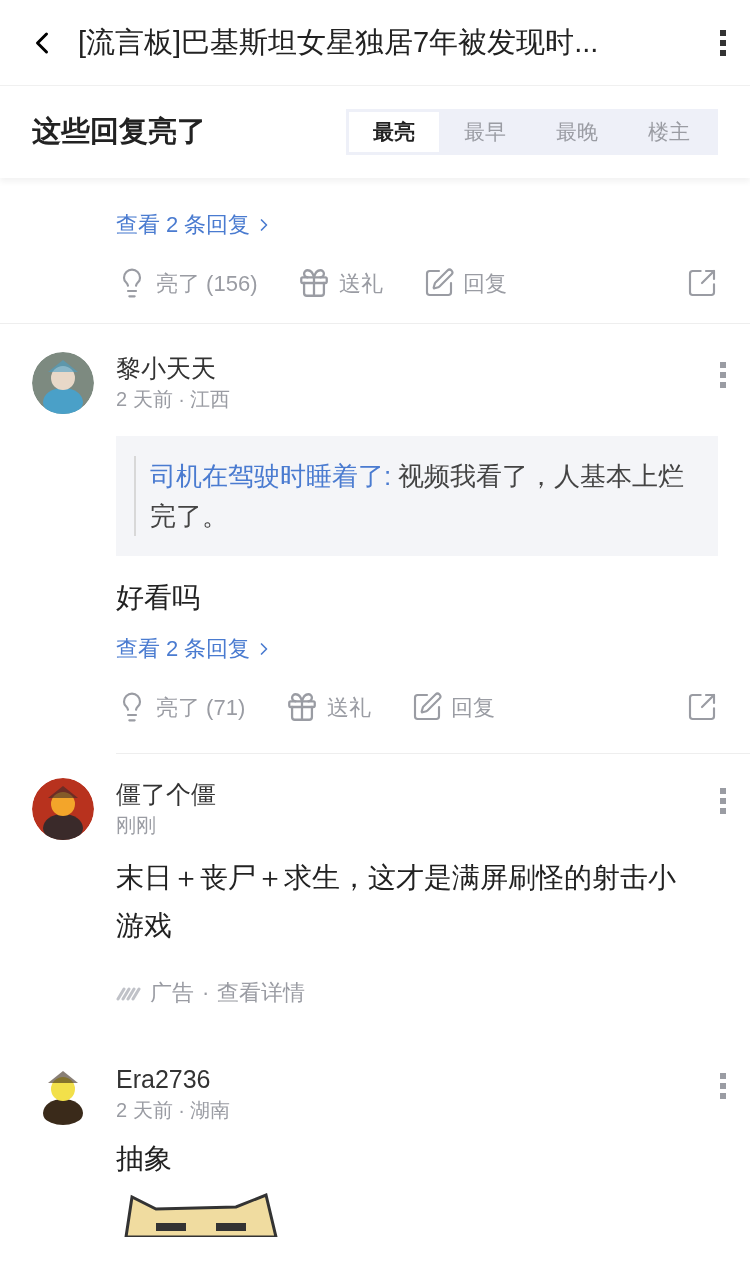 Image resolution: width=750 pixels, height=1280 pixels. I want to click on sort-tab: 最早, so click(485, 132).